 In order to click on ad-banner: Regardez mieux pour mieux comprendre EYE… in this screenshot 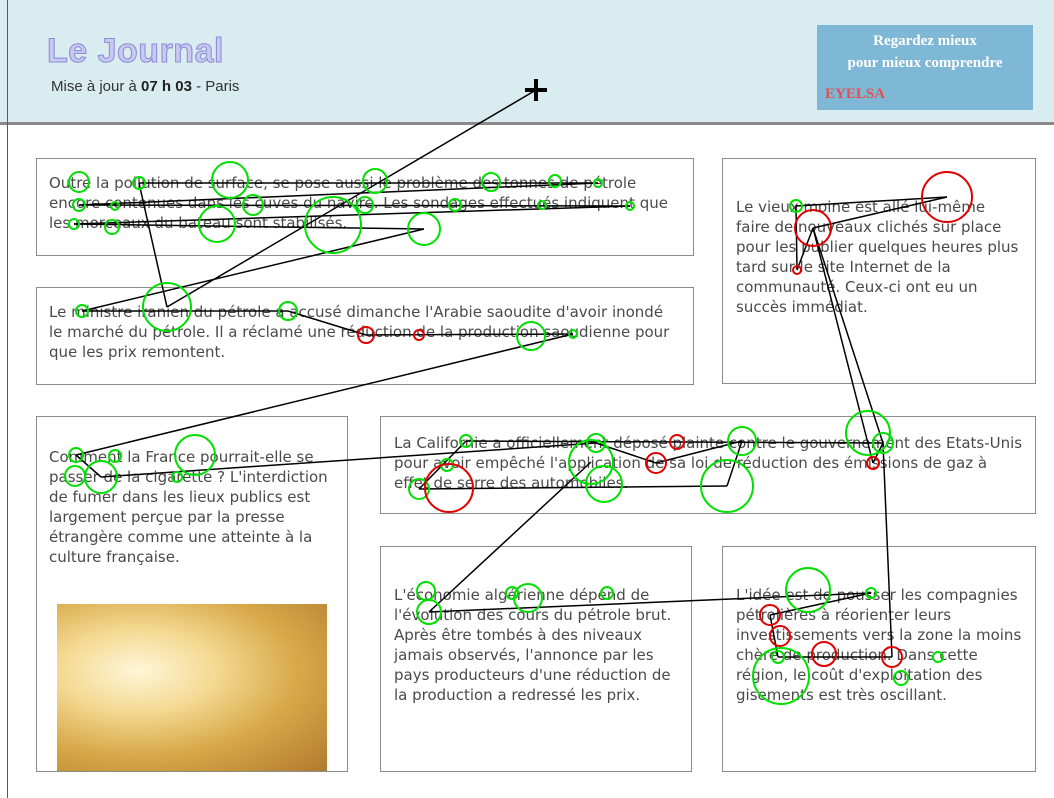, I will do `click(925, 67)`.